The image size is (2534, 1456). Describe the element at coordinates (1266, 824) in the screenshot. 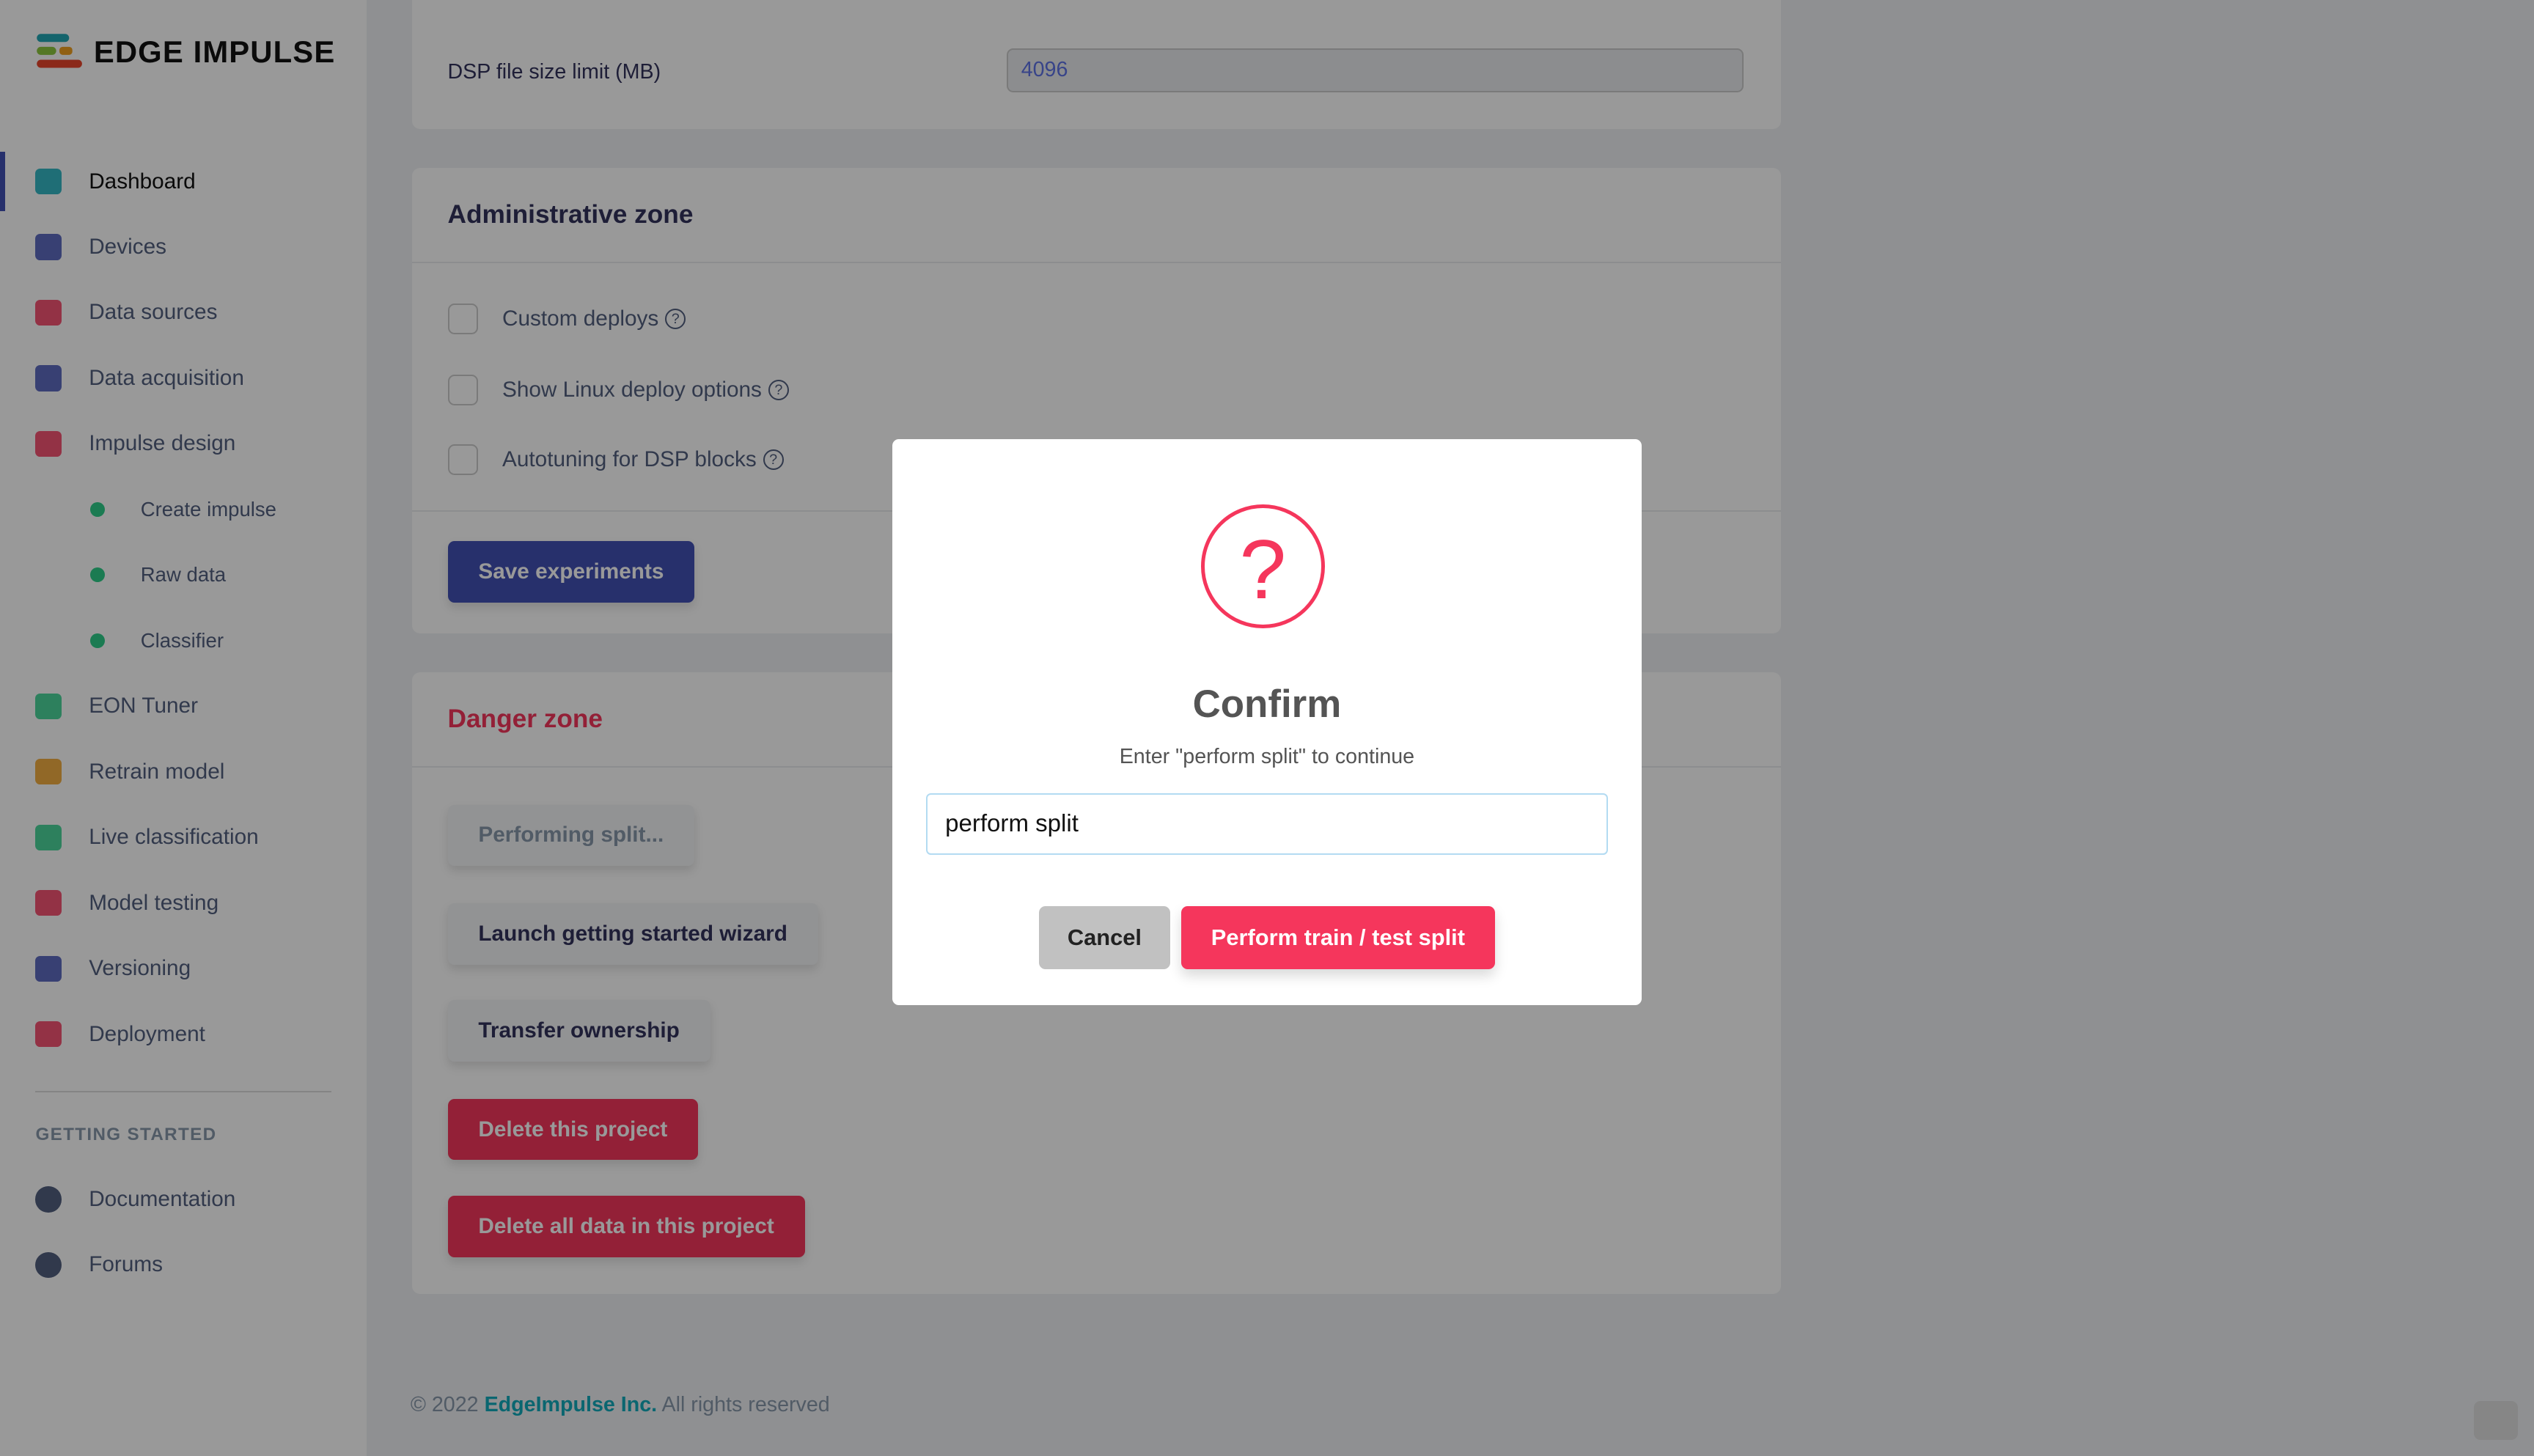

I see `confirm-text-input` at that location.